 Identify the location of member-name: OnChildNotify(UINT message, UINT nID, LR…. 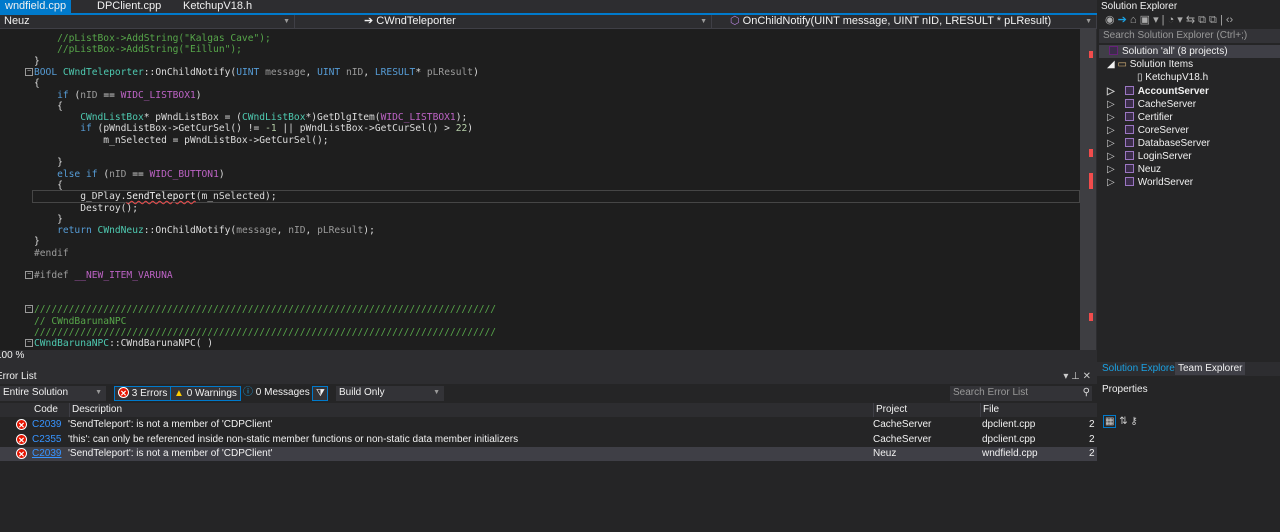
(897, 21).